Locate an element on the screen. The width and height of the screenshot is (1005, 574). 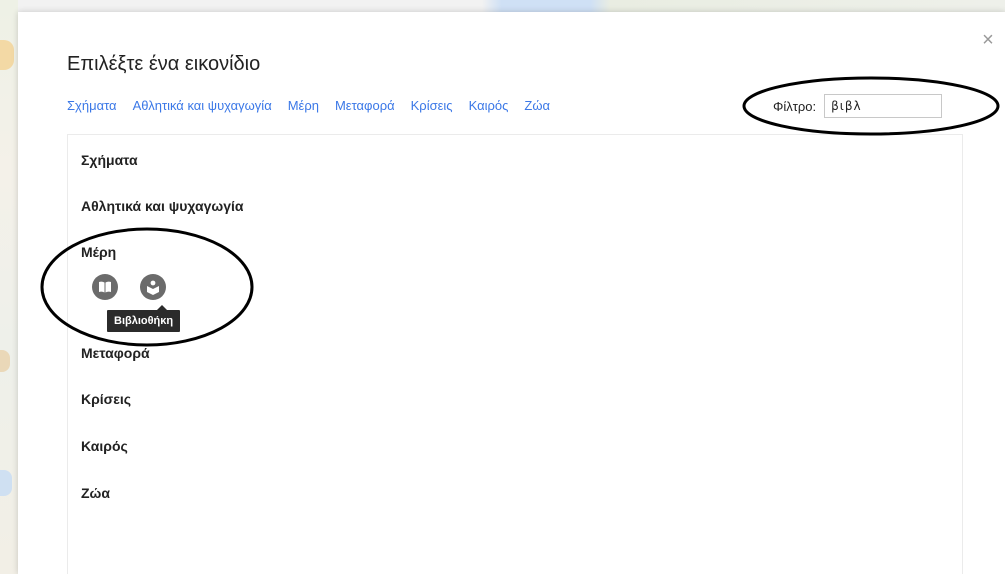
dialog-title: Επιλέξτε ένα εικονίδιο is located at coordinates (164, 64).